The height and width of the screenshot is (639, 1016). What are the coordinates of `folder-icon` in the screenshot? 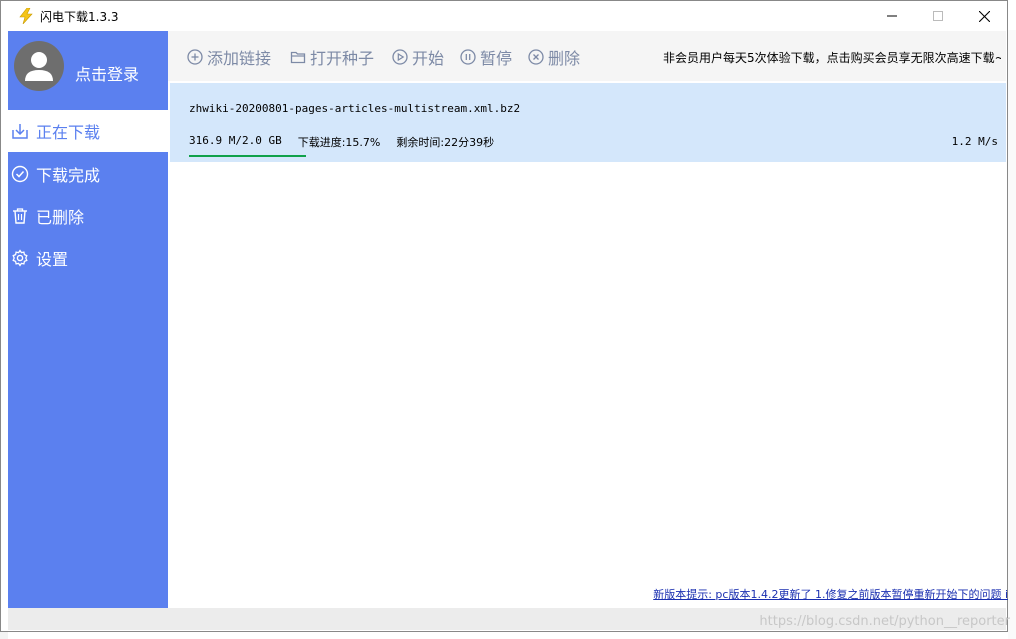 It's located at (298, 57).